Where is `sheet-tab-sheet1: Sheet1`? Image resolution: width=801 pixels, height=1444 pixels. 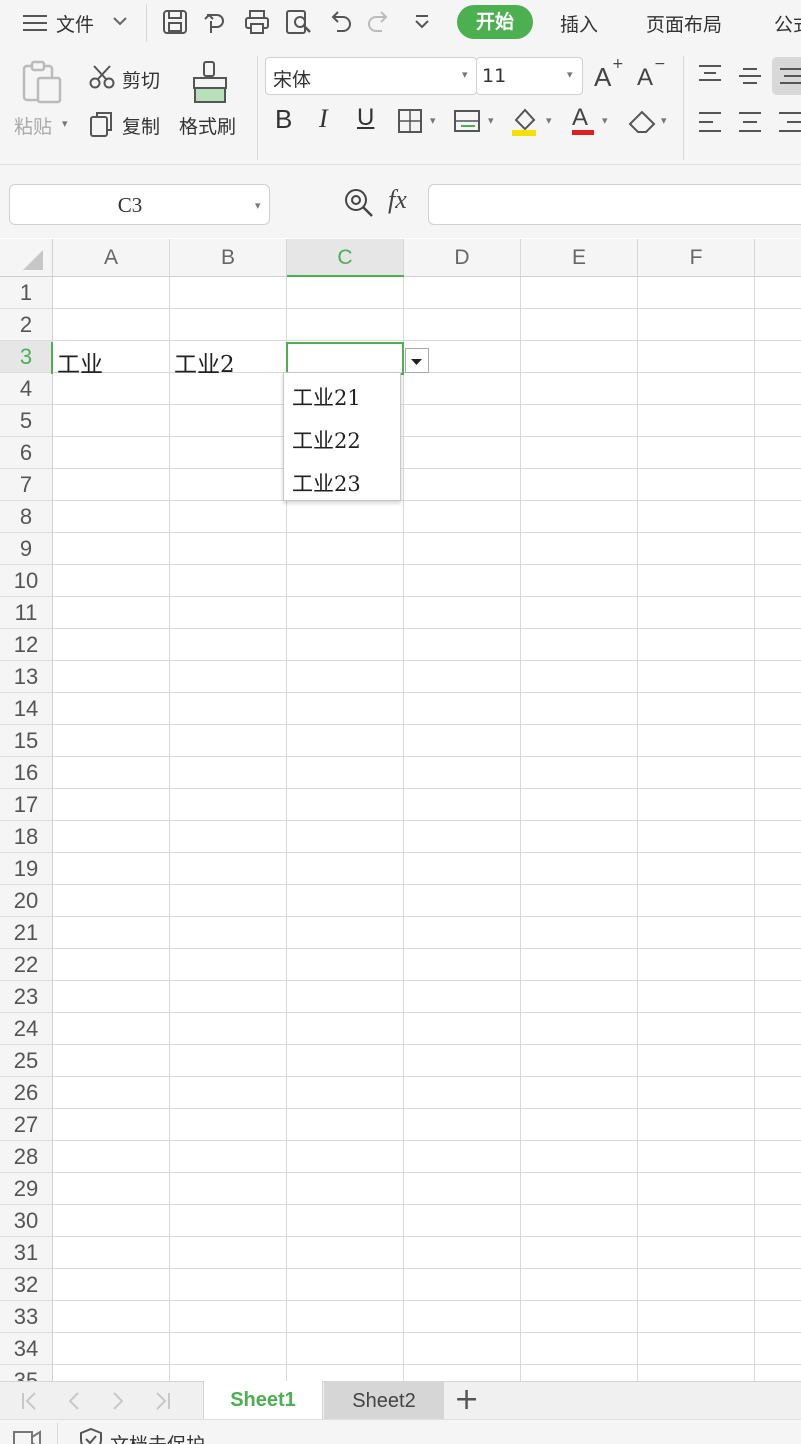 sheet-tab-sheet1: Sheet1 is located at coordinates (263, 1400).